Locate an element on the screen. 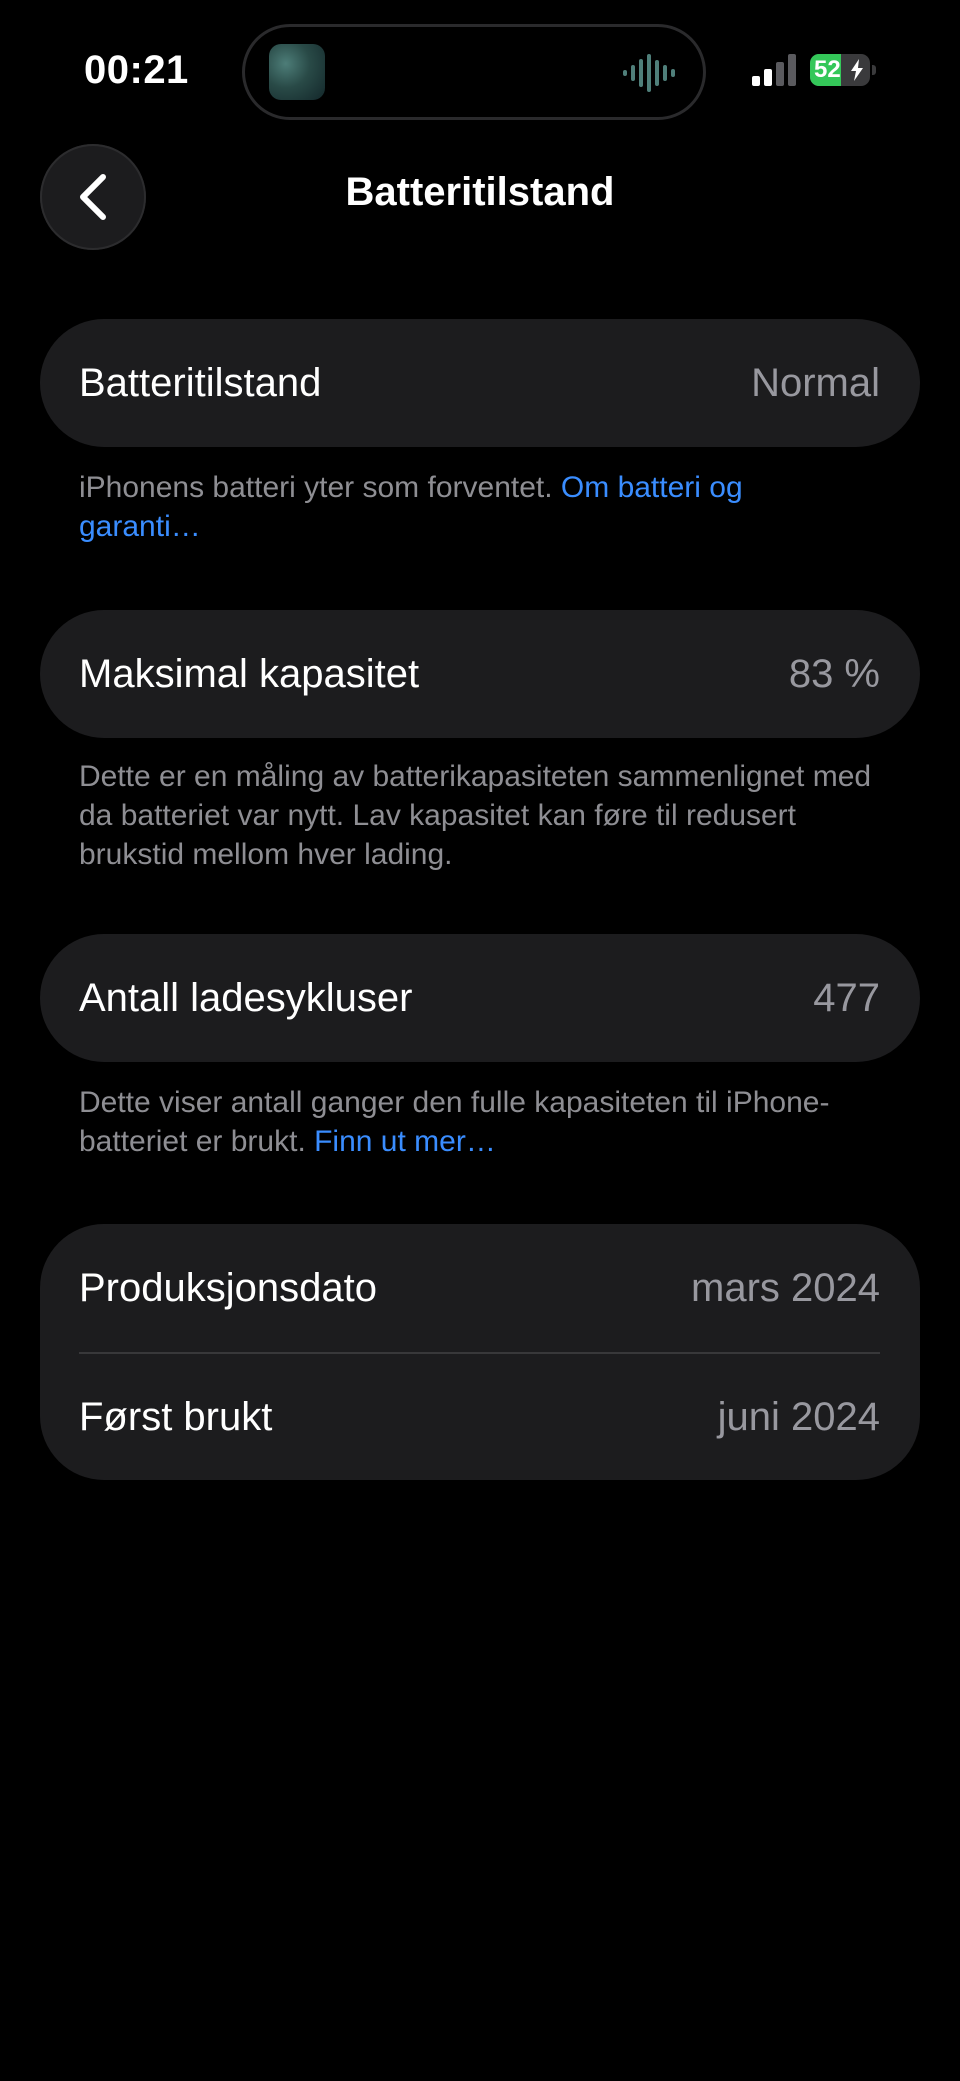 The height and width of the screenshot is (2081, 960). battery-charging-icon: 52 is located at coordinates (843, 70).